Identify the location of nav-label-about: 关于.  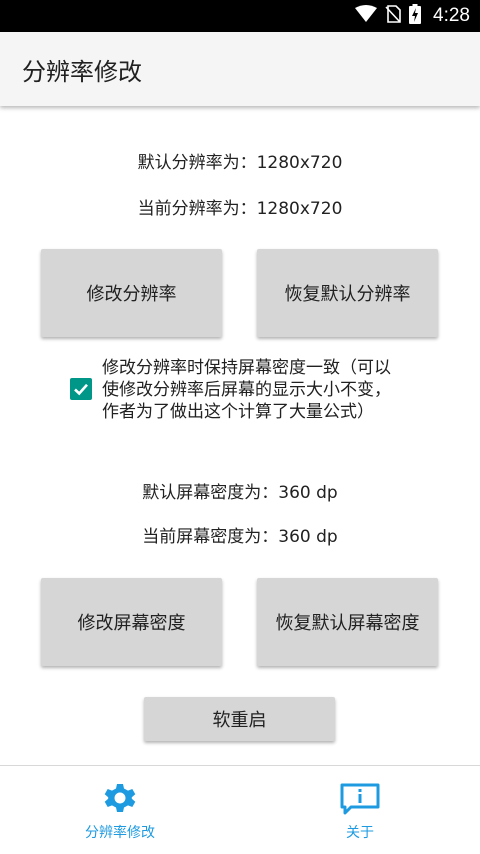
(360, 833).